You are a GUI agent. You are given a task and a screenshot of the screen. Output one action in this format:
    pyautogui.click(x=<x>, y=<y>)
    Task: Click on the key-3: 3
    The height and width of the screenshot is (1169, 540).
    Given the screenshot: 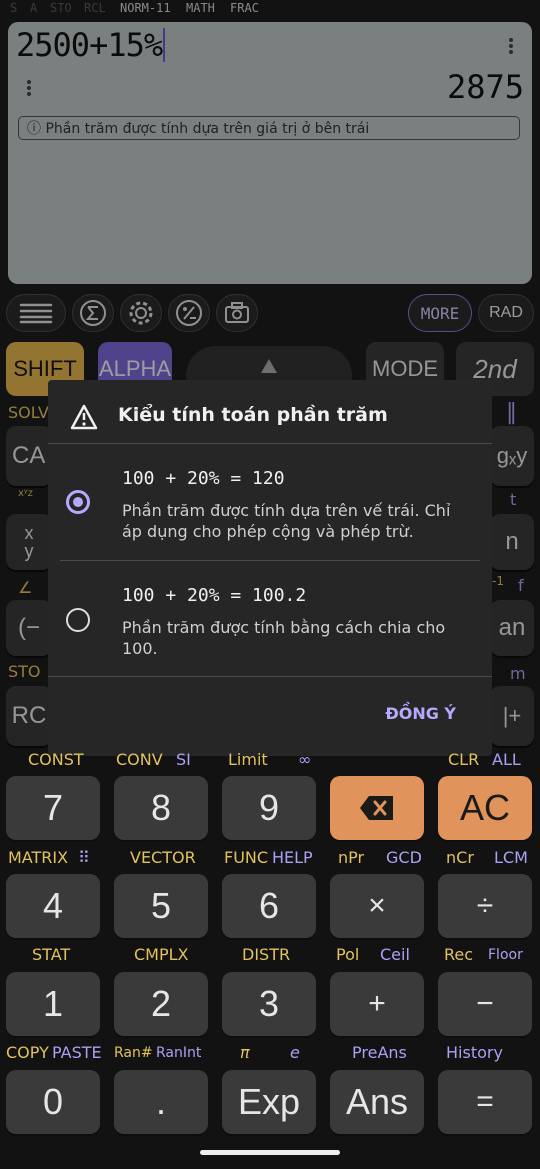 What is the action you would take?
    pyautogui.click(x=269, y=1004)
    